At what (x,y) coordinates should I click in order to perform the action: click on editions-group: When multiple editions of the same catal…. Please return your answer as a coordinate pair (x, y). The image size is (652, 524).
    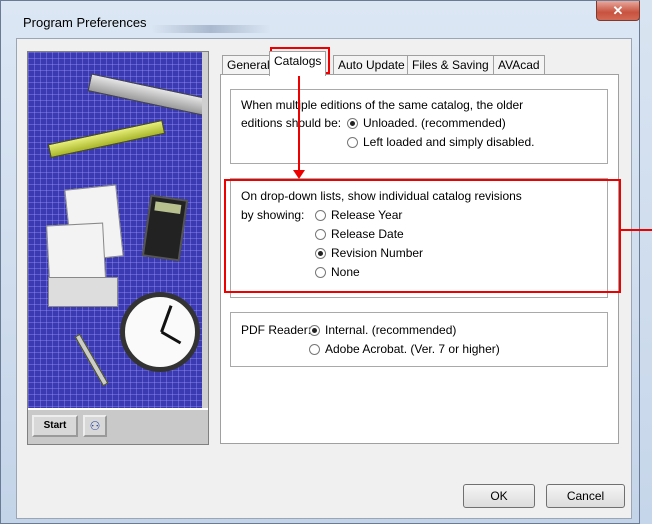
    Looking at the image, I should click on (419, 126).